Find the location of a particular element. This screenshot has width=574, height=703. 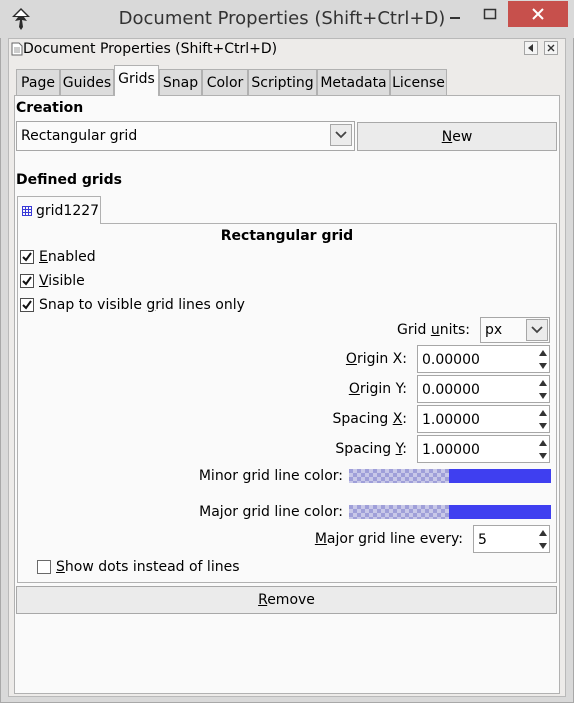

remove-grid-button: Remove is located at coordinates (286, 600).